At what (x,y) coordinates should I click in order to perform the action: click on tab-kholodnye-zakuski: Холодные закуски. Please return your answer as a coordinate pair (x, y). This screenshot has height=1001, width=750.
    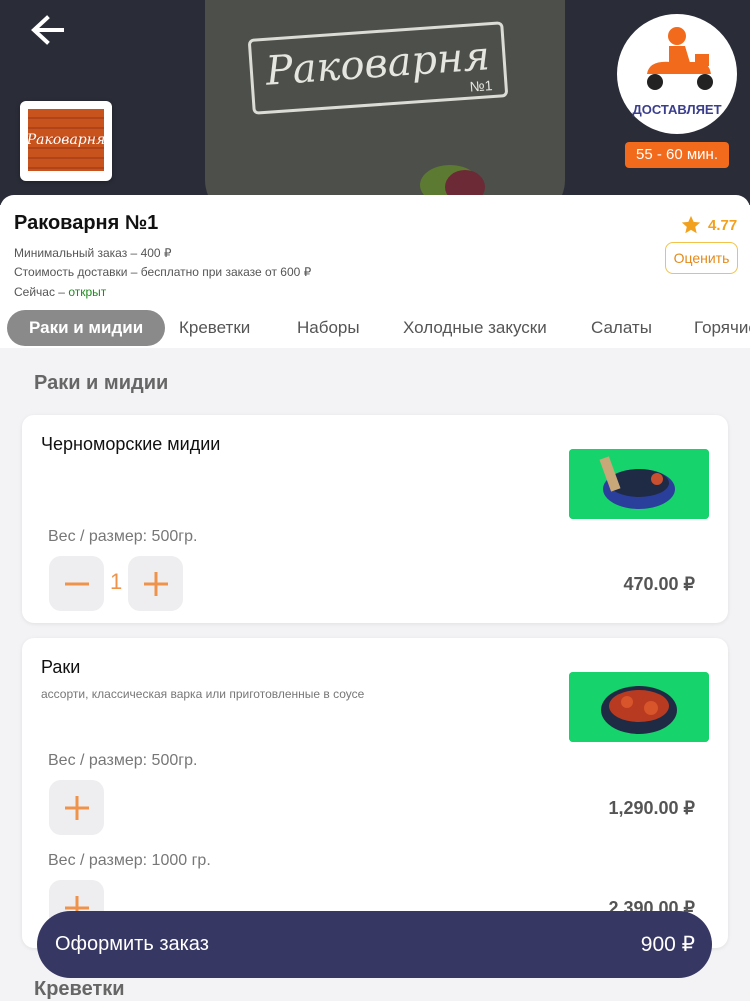
    Looking at the image, I should click on (475, 328).